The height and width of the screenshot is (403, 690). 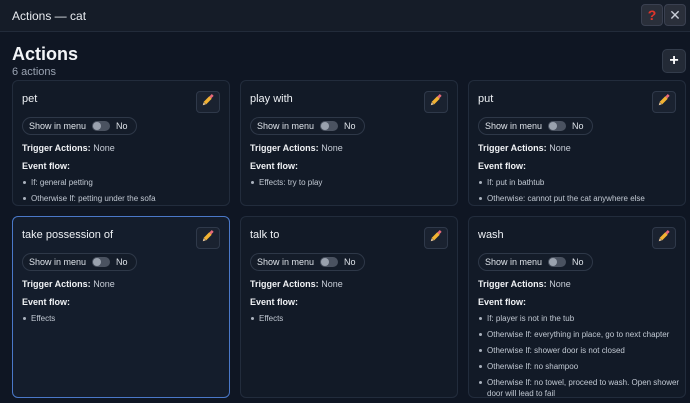 I want to click on flow-item: Otherwise If: petting under the sofa, so click(x=123, y=198).